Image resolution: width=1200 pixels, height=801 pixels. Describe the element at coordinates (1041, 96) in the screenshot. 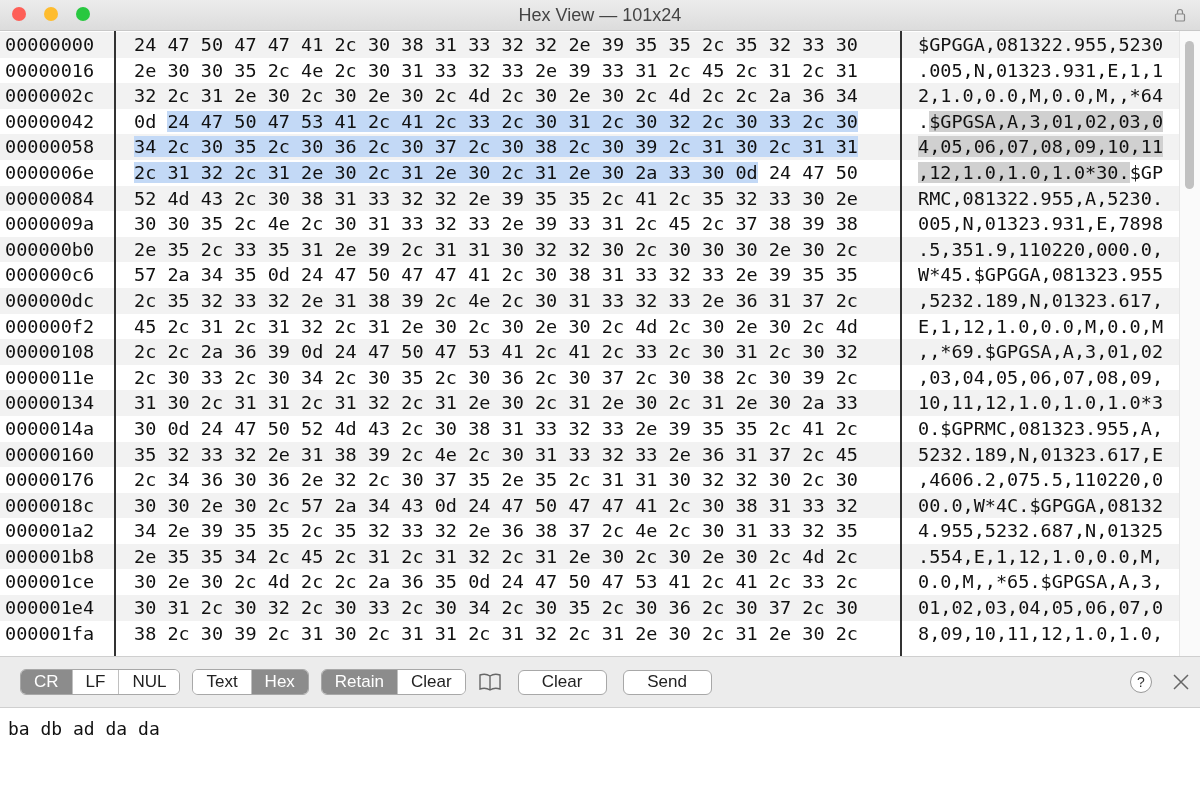

I see `ascii-text: 2,1.0,0.0,M,0.0,M,,*64` at that location.